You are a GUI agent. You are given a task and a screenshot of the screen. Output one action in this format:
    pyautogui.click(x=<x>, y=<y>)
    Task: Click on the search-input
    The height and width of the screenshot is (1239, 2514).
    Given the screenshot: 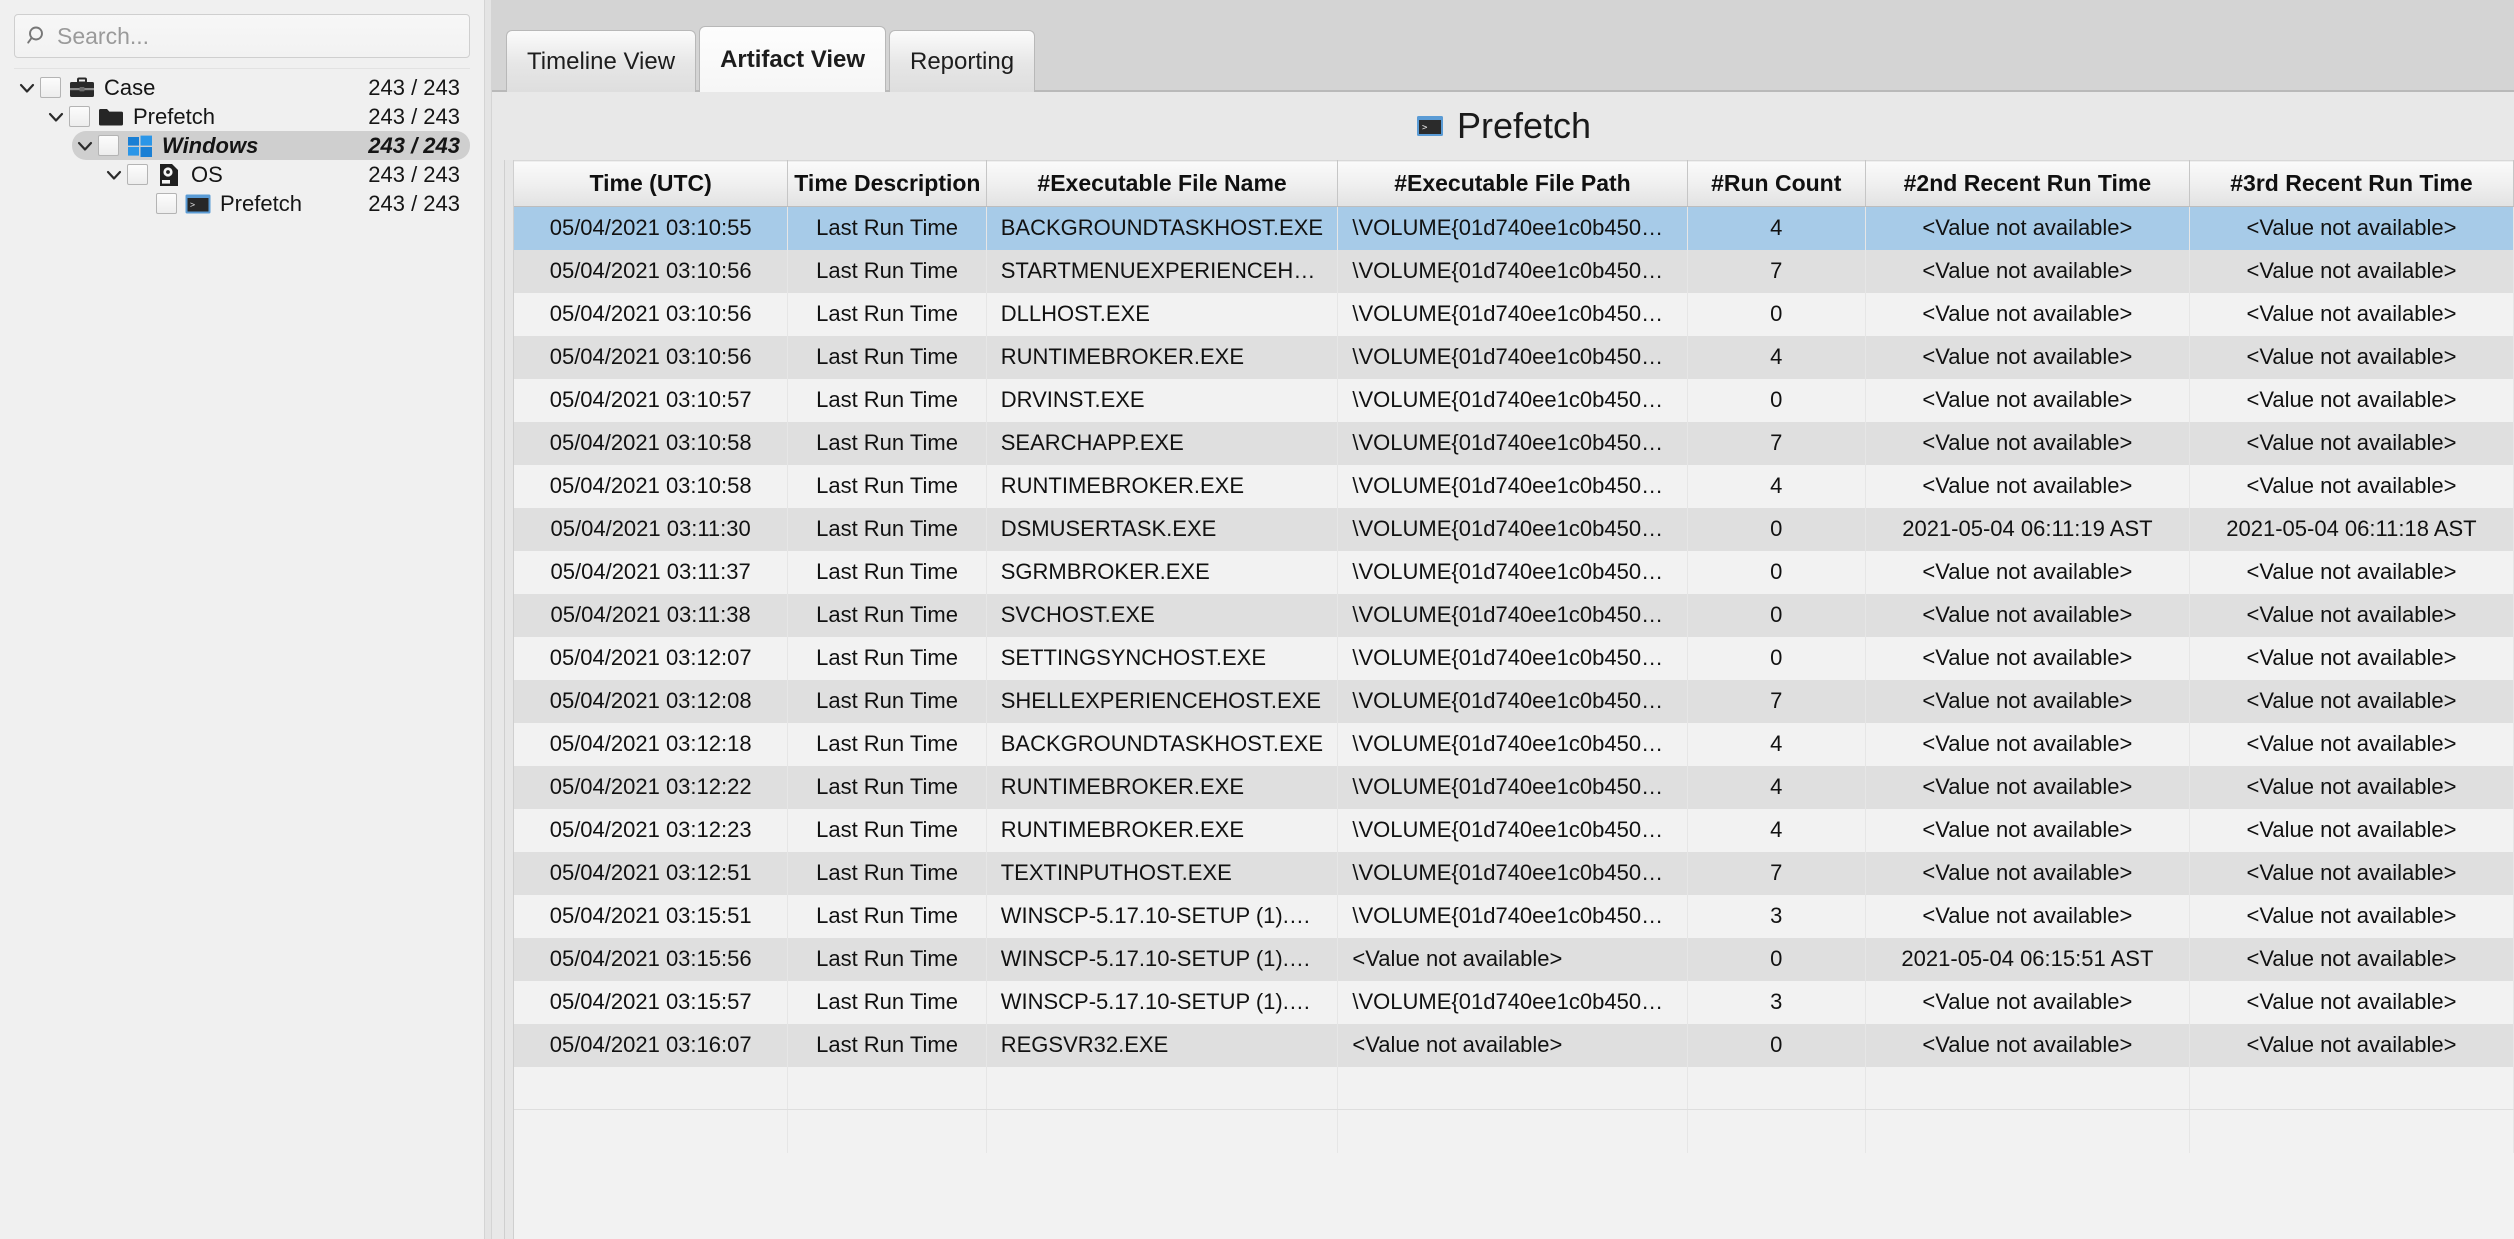 What is the action you would take?
    pyautogui.click(x=258, y=36)
    